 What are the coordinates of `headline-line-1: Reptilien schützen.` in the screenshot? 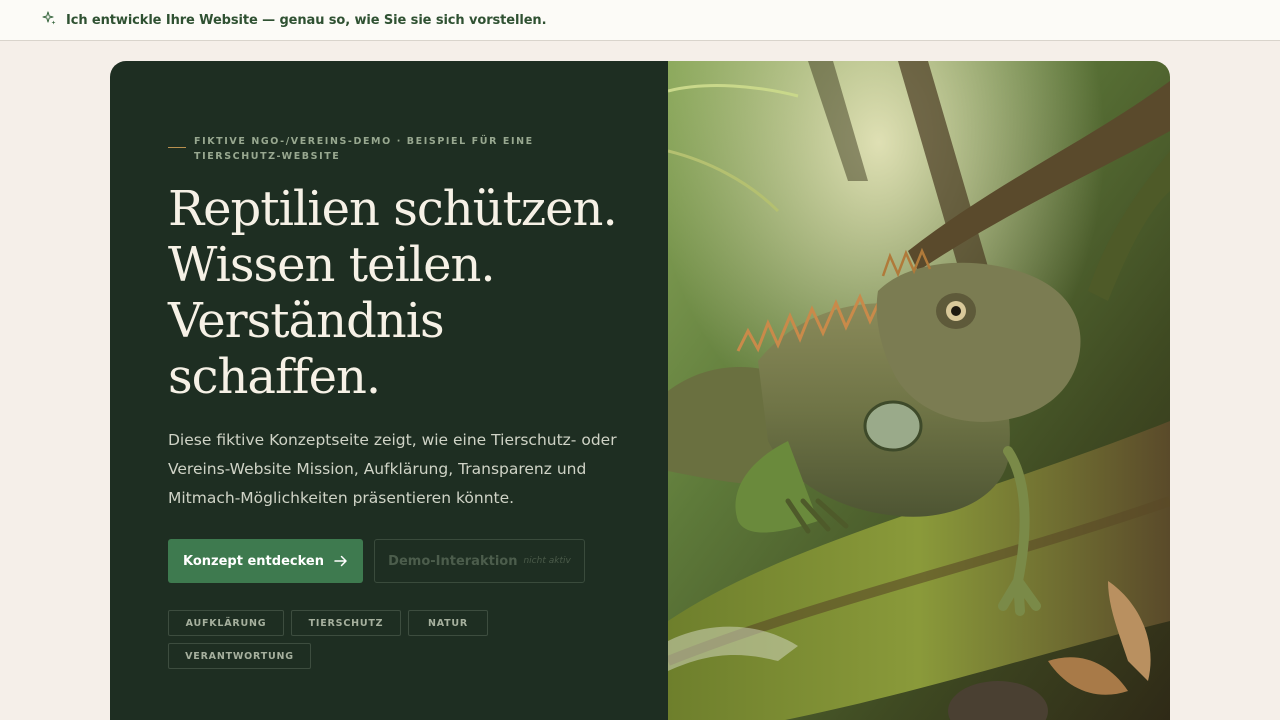 It's located at (393, 209).